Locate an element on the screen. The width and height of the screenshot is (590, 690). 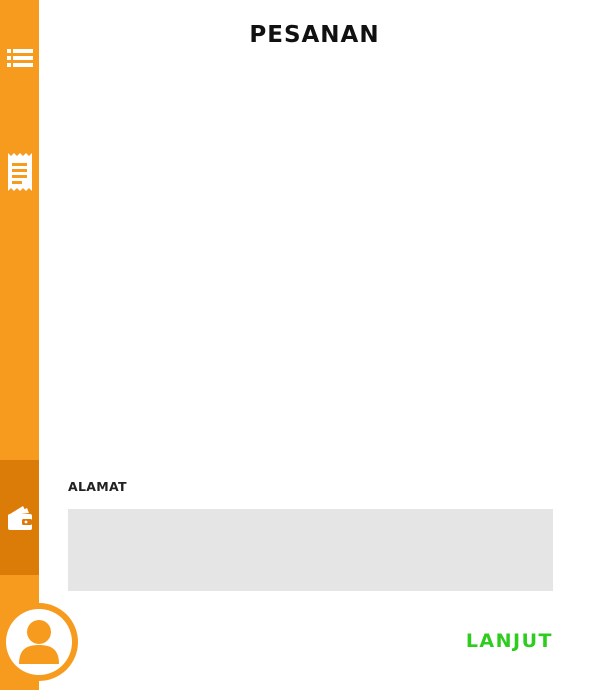
list-icon is located at coordinates (19, 58).